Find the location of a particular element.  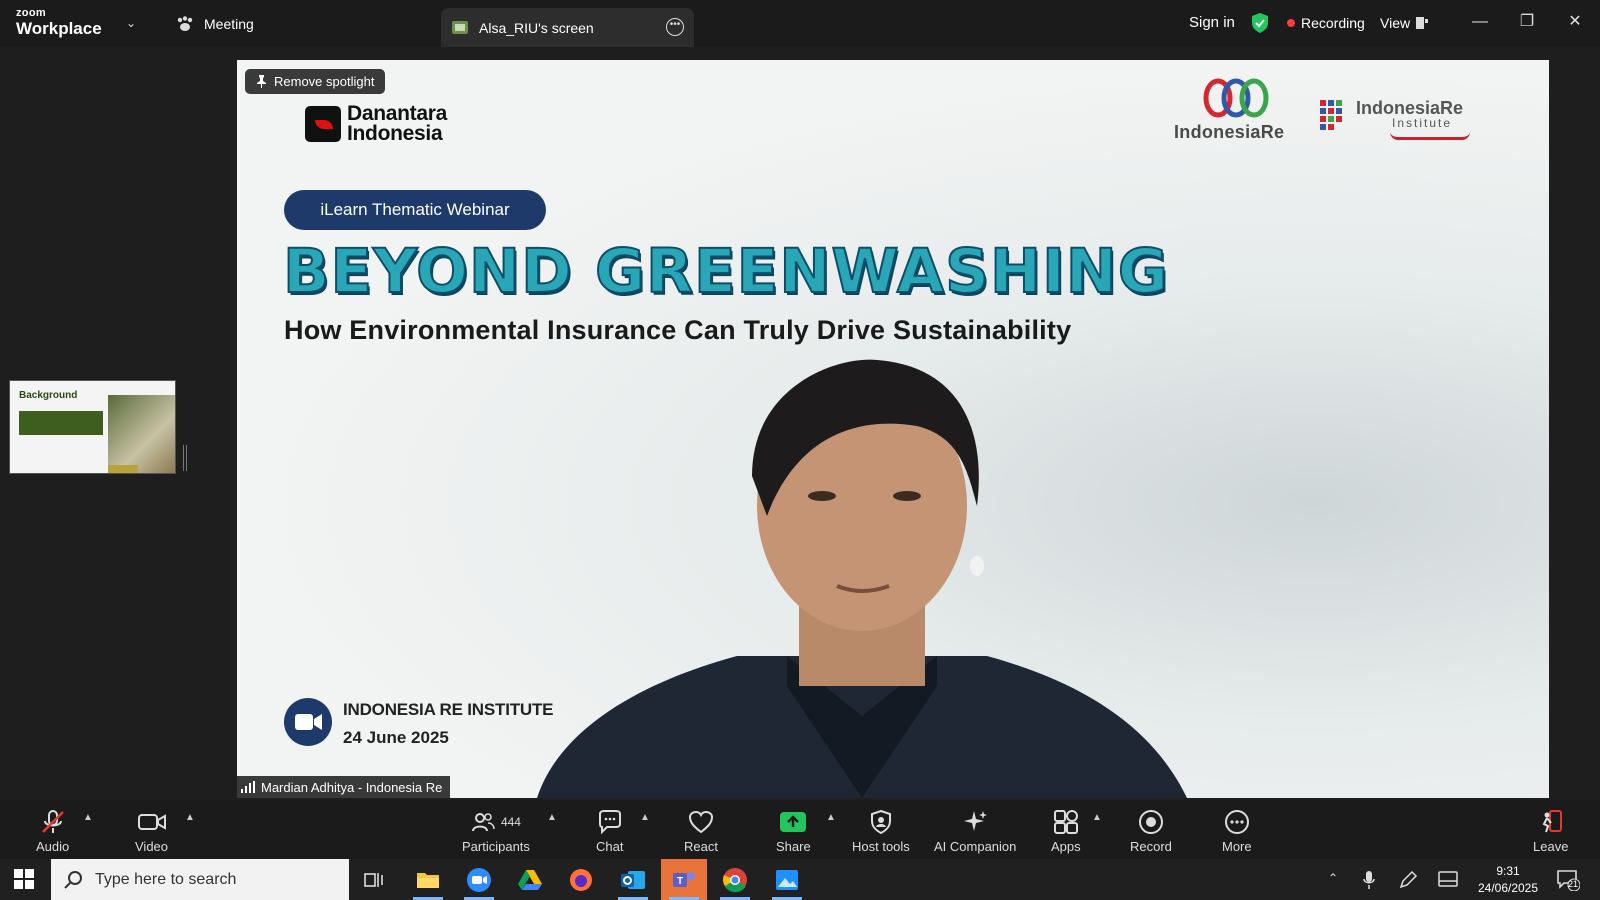

notification-count: 21 is located at coordinates (1573, 884).